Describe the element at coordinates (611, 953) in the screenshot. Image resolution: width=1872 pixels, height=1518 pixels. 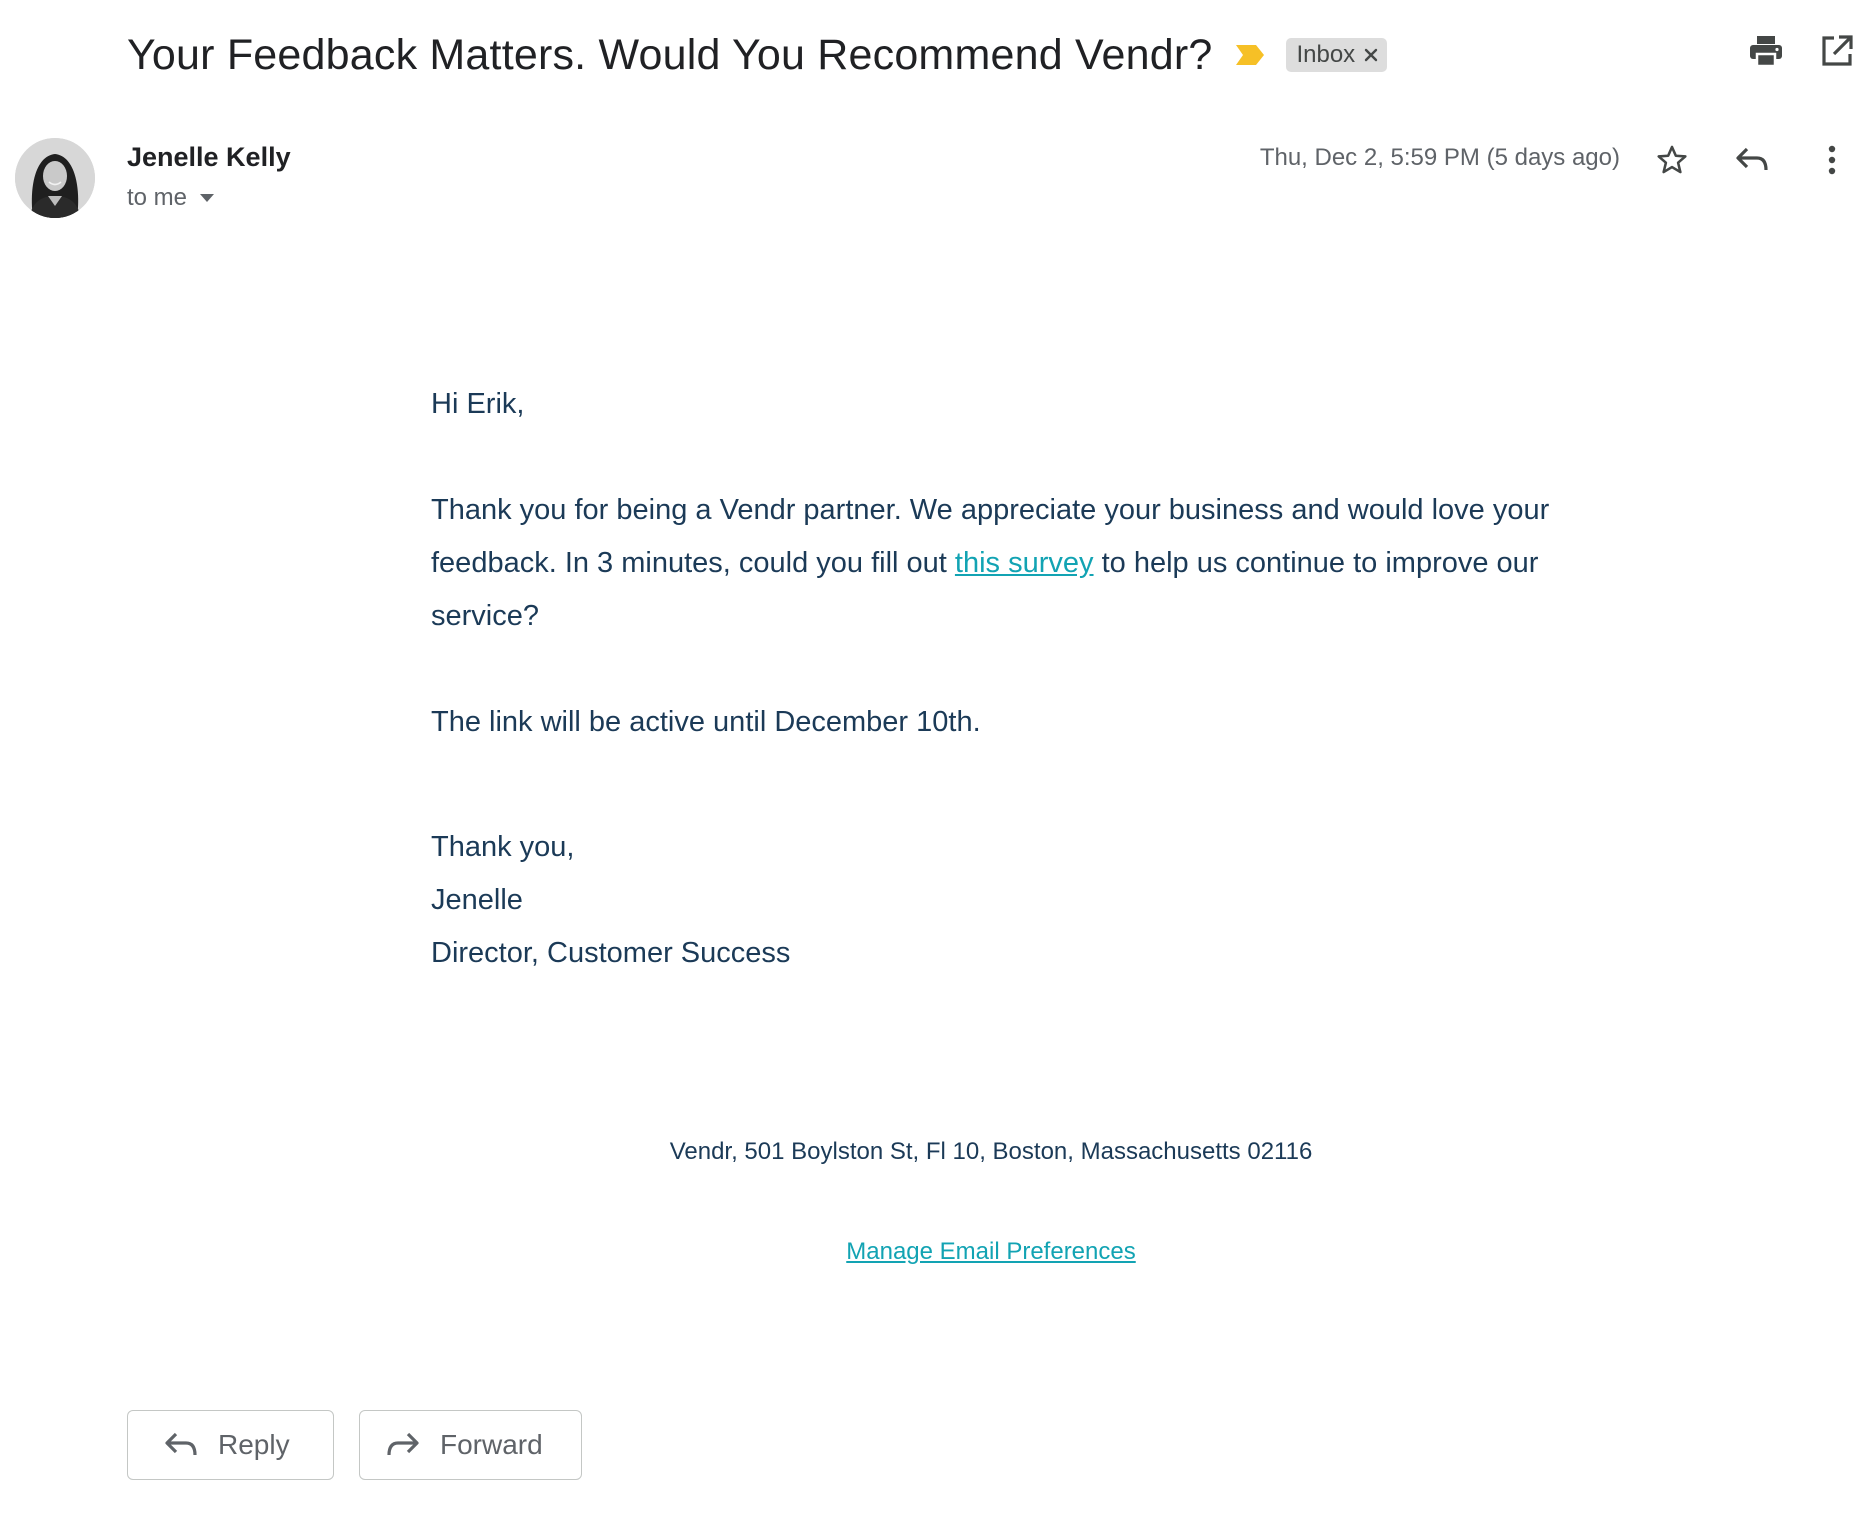
I see `signature-title: Director, Customer Success` at that location.